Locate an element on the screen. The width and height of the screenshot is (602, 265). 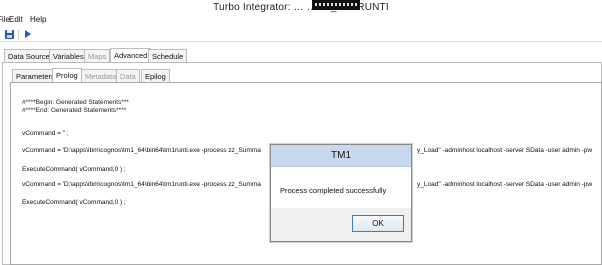
menu-help: Help is located at coordinates (38, 19).